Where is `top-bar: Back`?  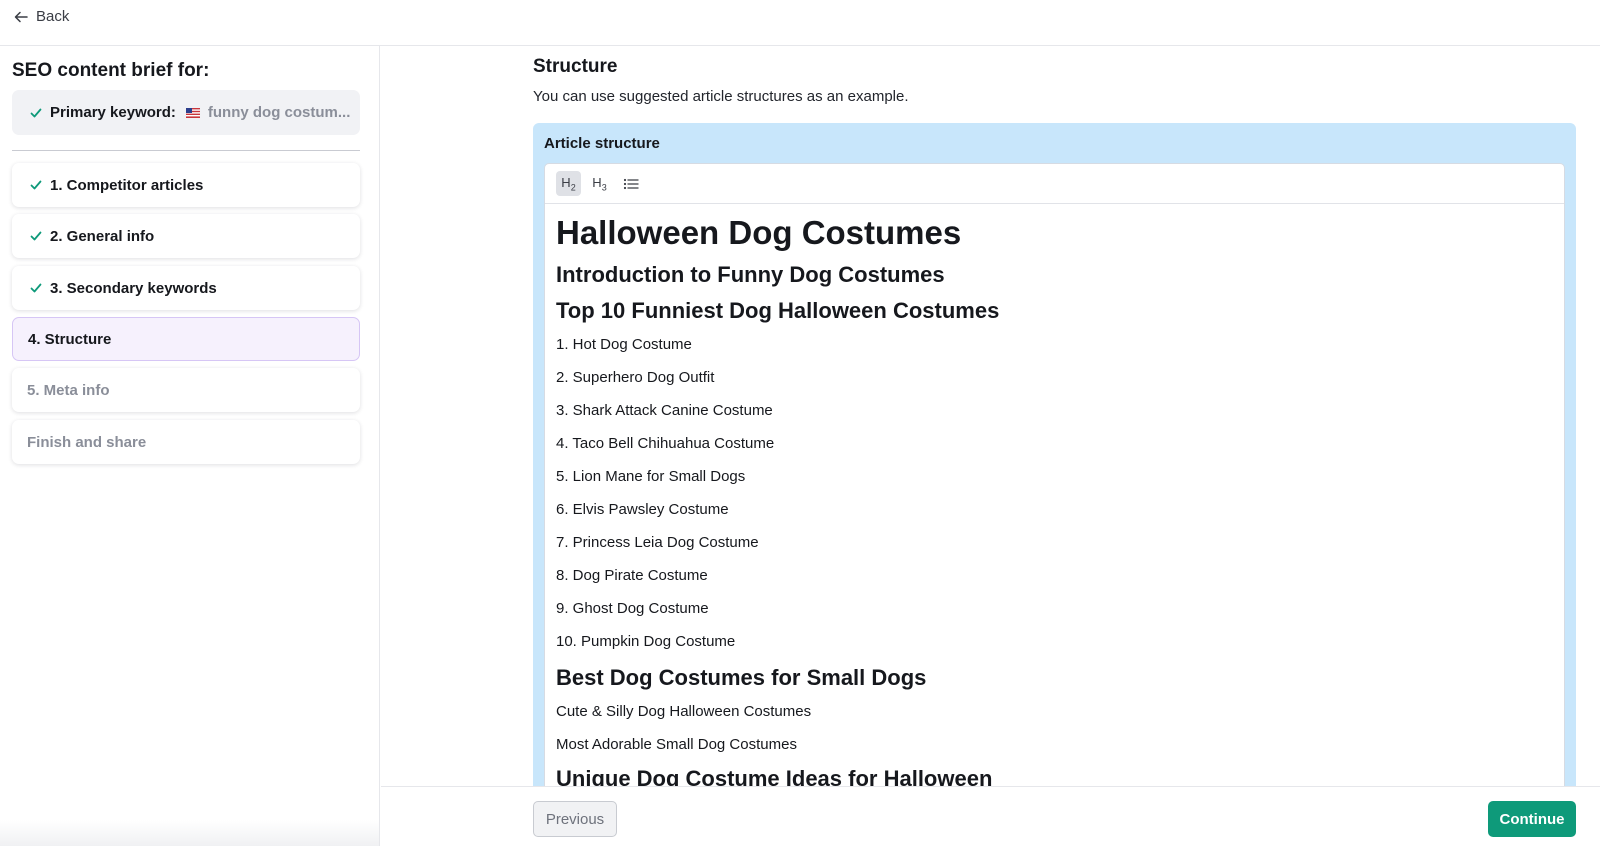 top-bar: Back is located at coordinates (800, 23).